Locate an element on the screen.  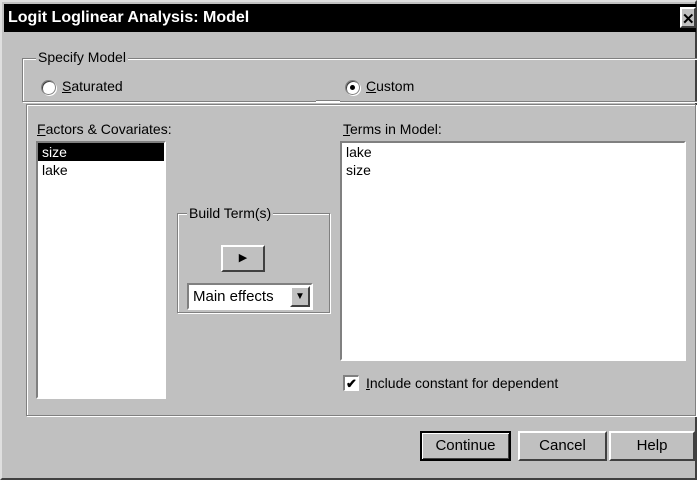
terms-list: lake size is located at coordinates (513, 161).